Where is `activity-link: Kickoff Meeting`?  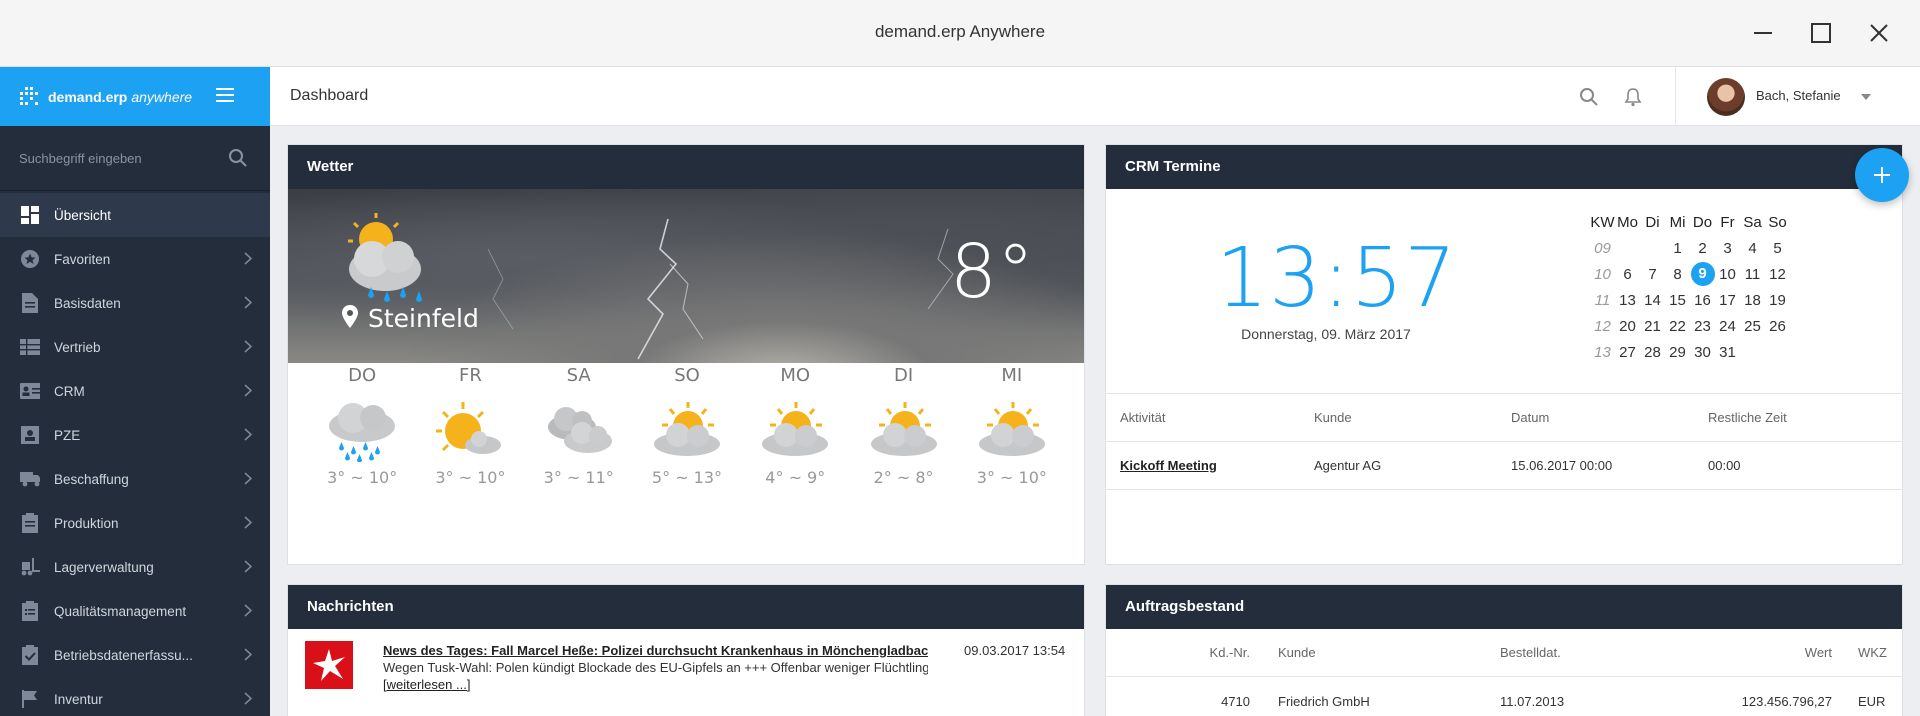 activity-link: Kickoff Meeting is located at coordinates (1168, 465).